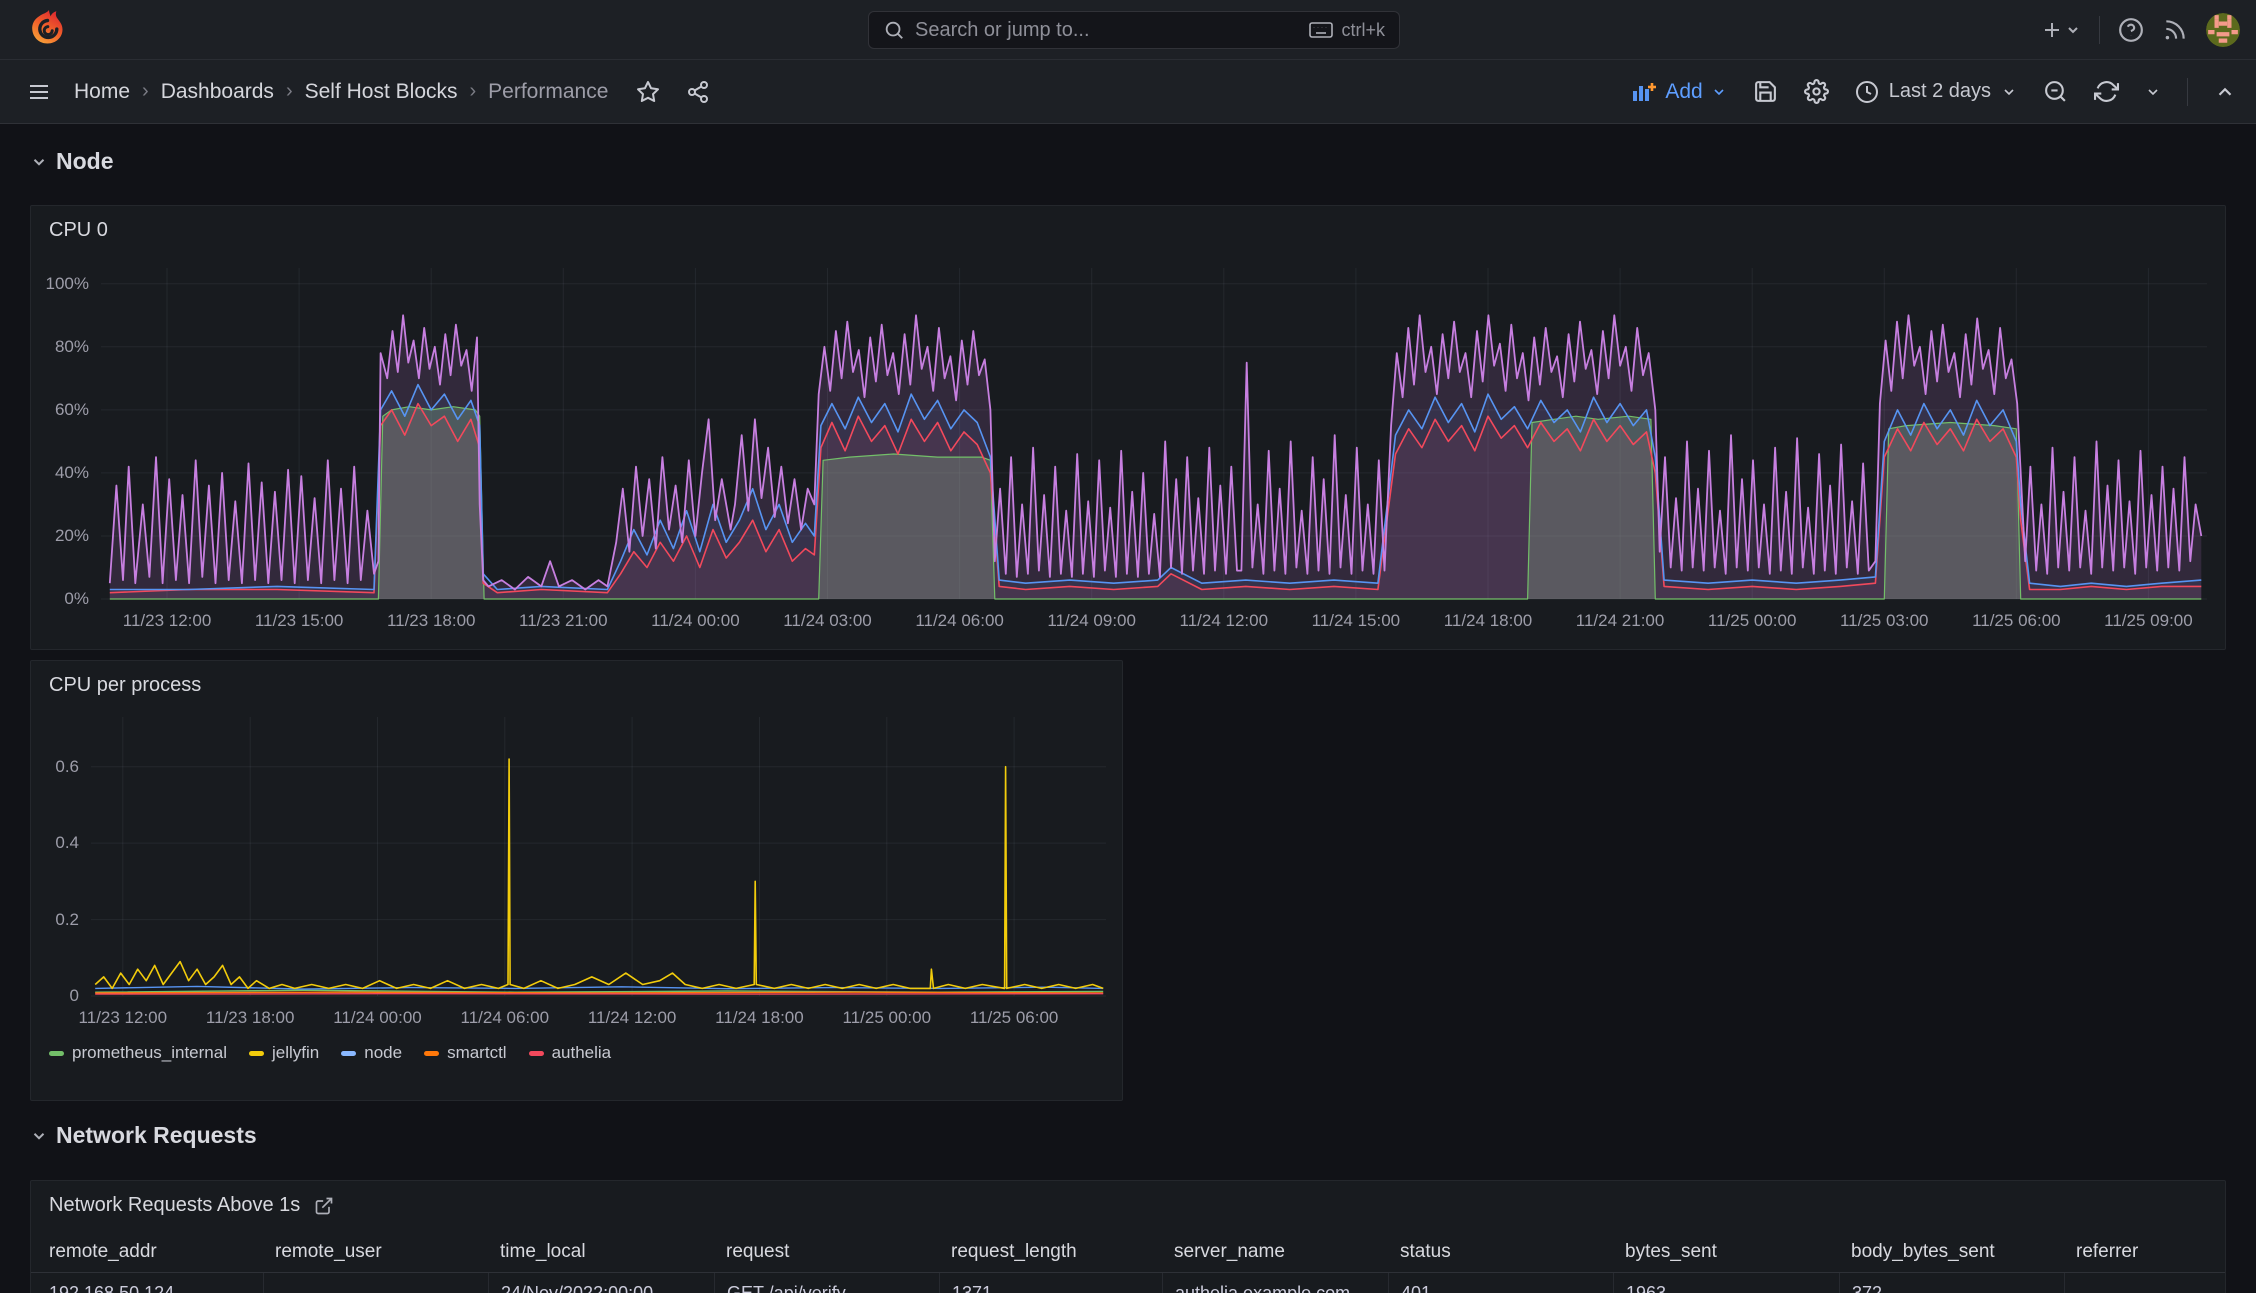  Describe the element at coordinates (1816, 91) in the screenshot. I see `settings-gear-icon` at that location.